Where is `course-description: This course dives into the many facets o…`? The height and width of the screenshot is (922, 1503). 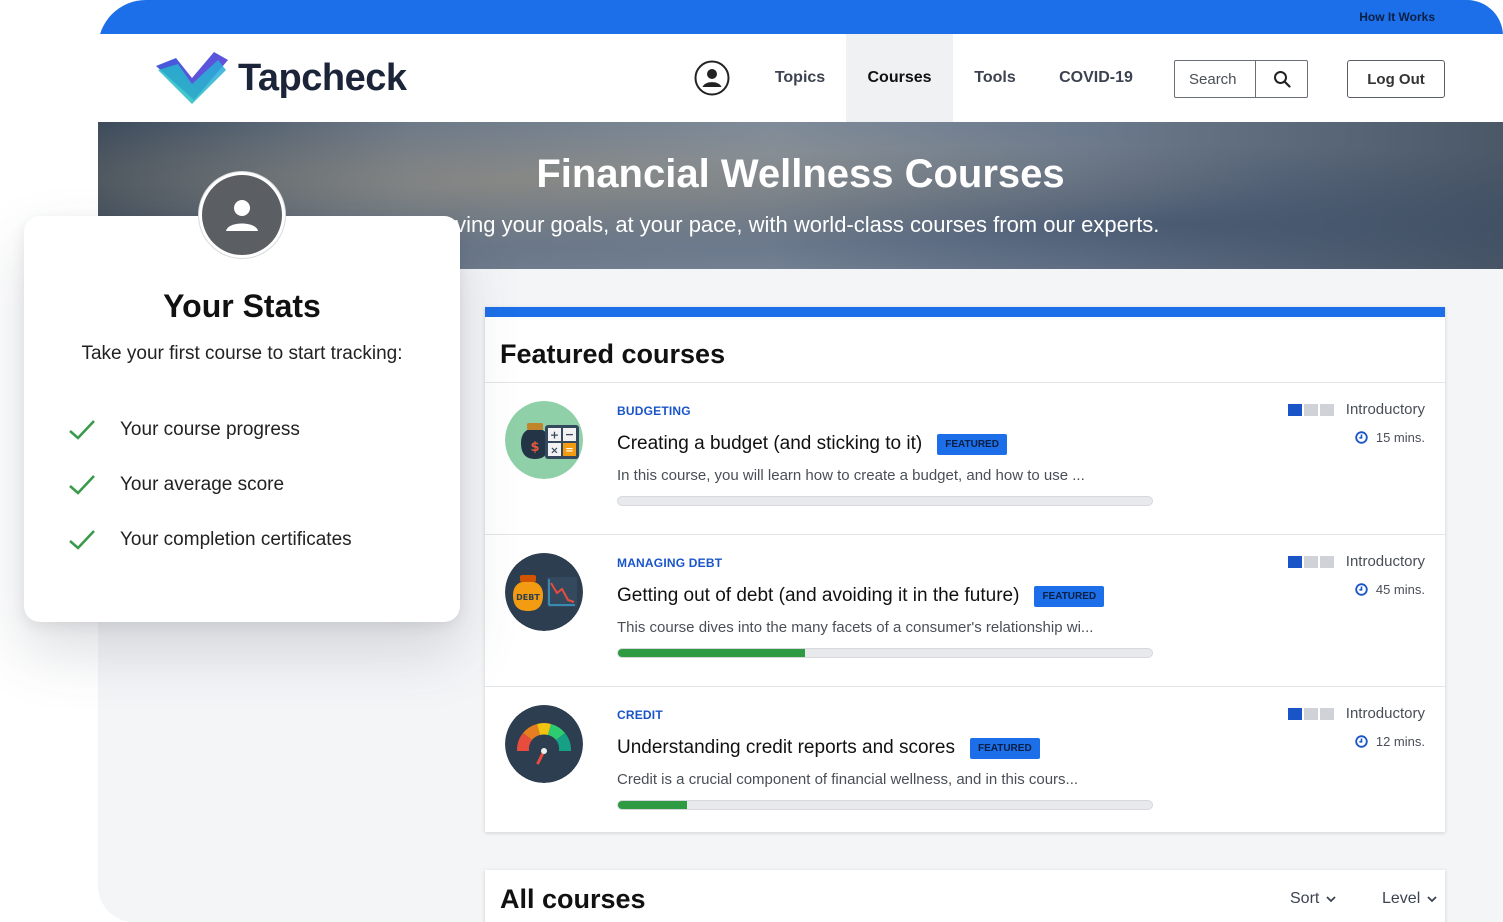
course-description: This course dives into the many facets o… is located at coordinates (855, 627).